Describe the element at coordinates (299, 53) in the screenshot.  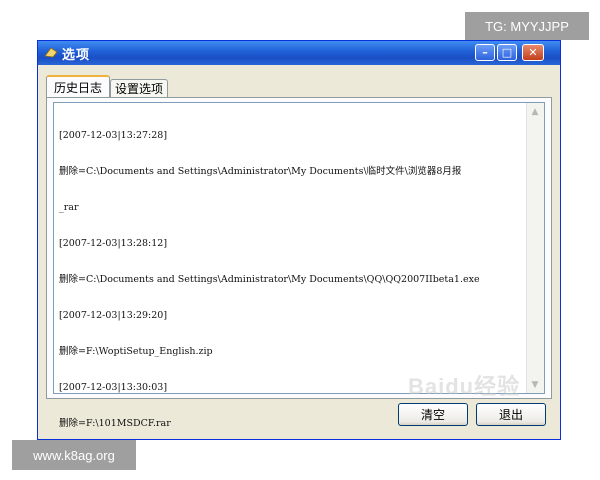
I see `title-bar: 选项 – □ ✕` at that location.